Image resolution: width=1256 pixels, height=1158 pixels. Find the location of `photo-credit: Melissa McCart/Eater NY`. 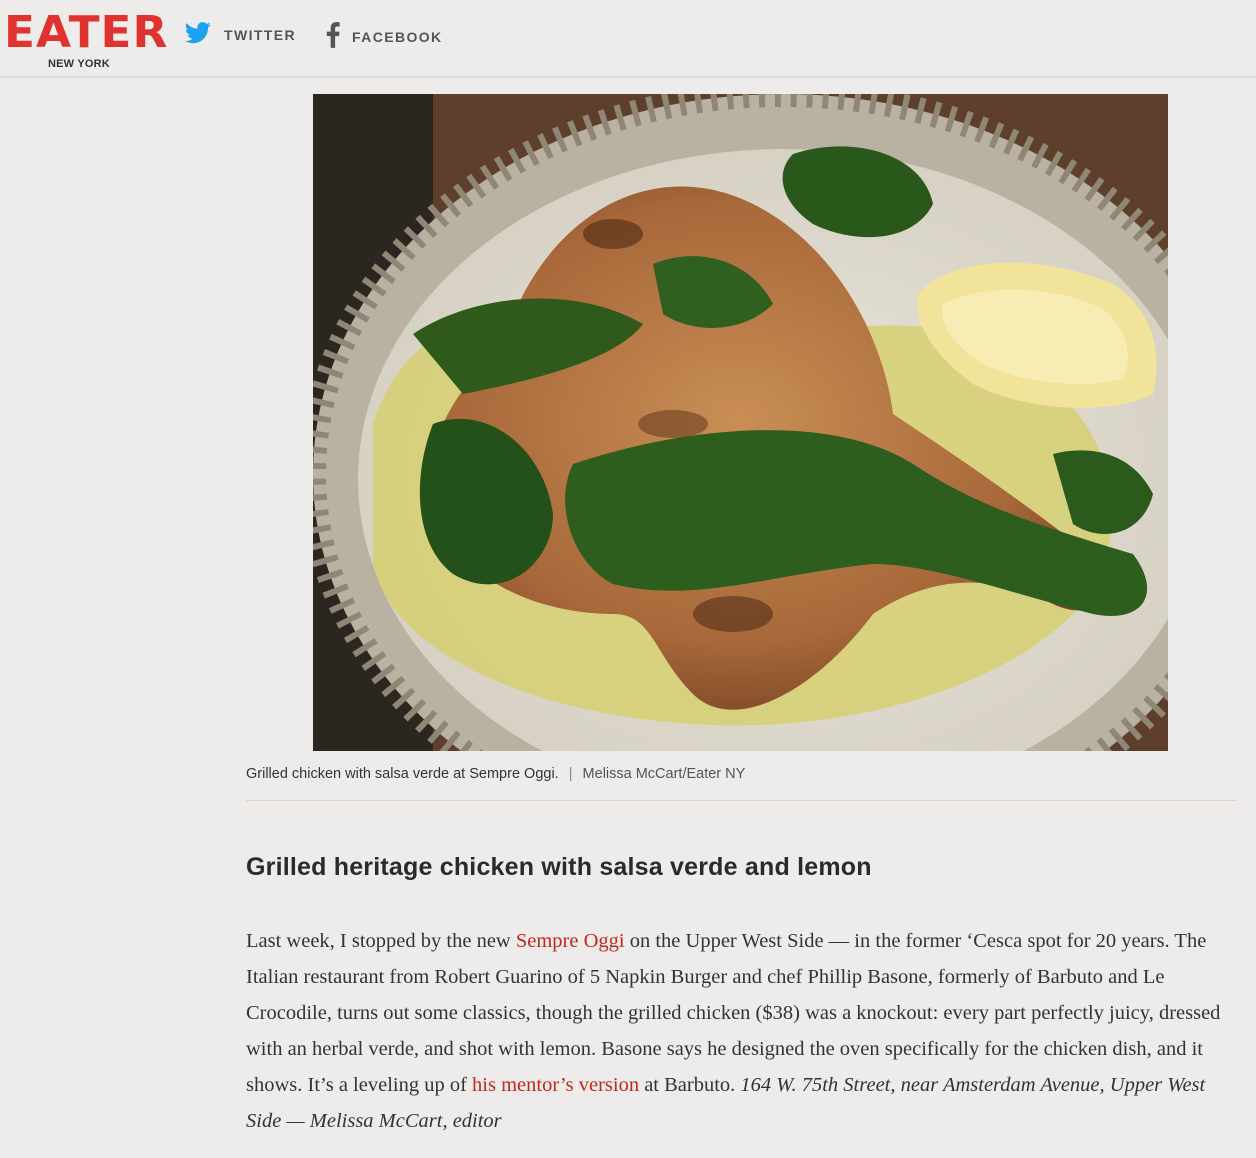

photo-credit: Melissa McCart/Eater NY is located at coordinates (664, 774).